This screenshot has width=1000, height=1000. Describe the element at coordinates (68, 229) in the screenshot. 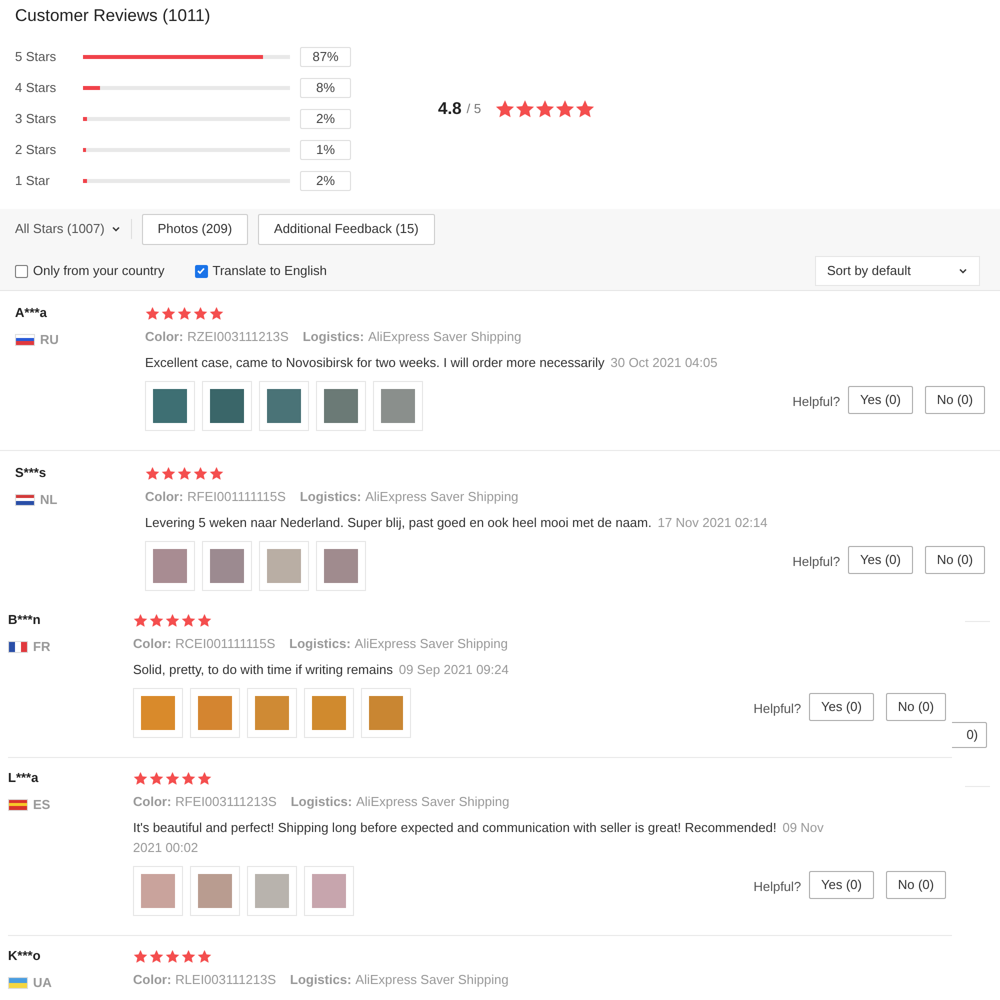

I see `star-filter-dropdown: All Stars (1007)` at that location.